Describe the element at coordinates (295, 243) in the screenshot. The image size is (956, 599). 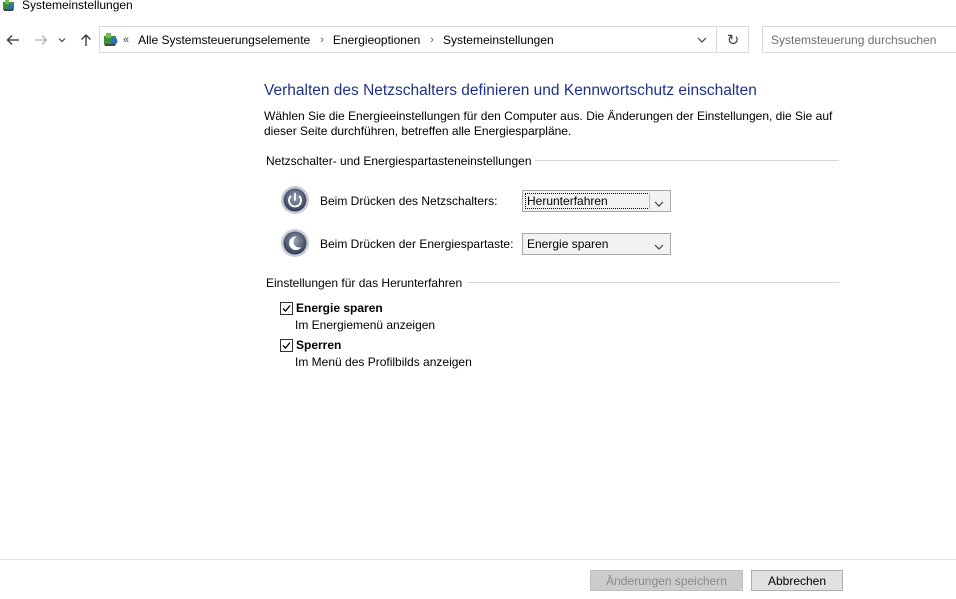
I see `sleep-button-icon` at that location.